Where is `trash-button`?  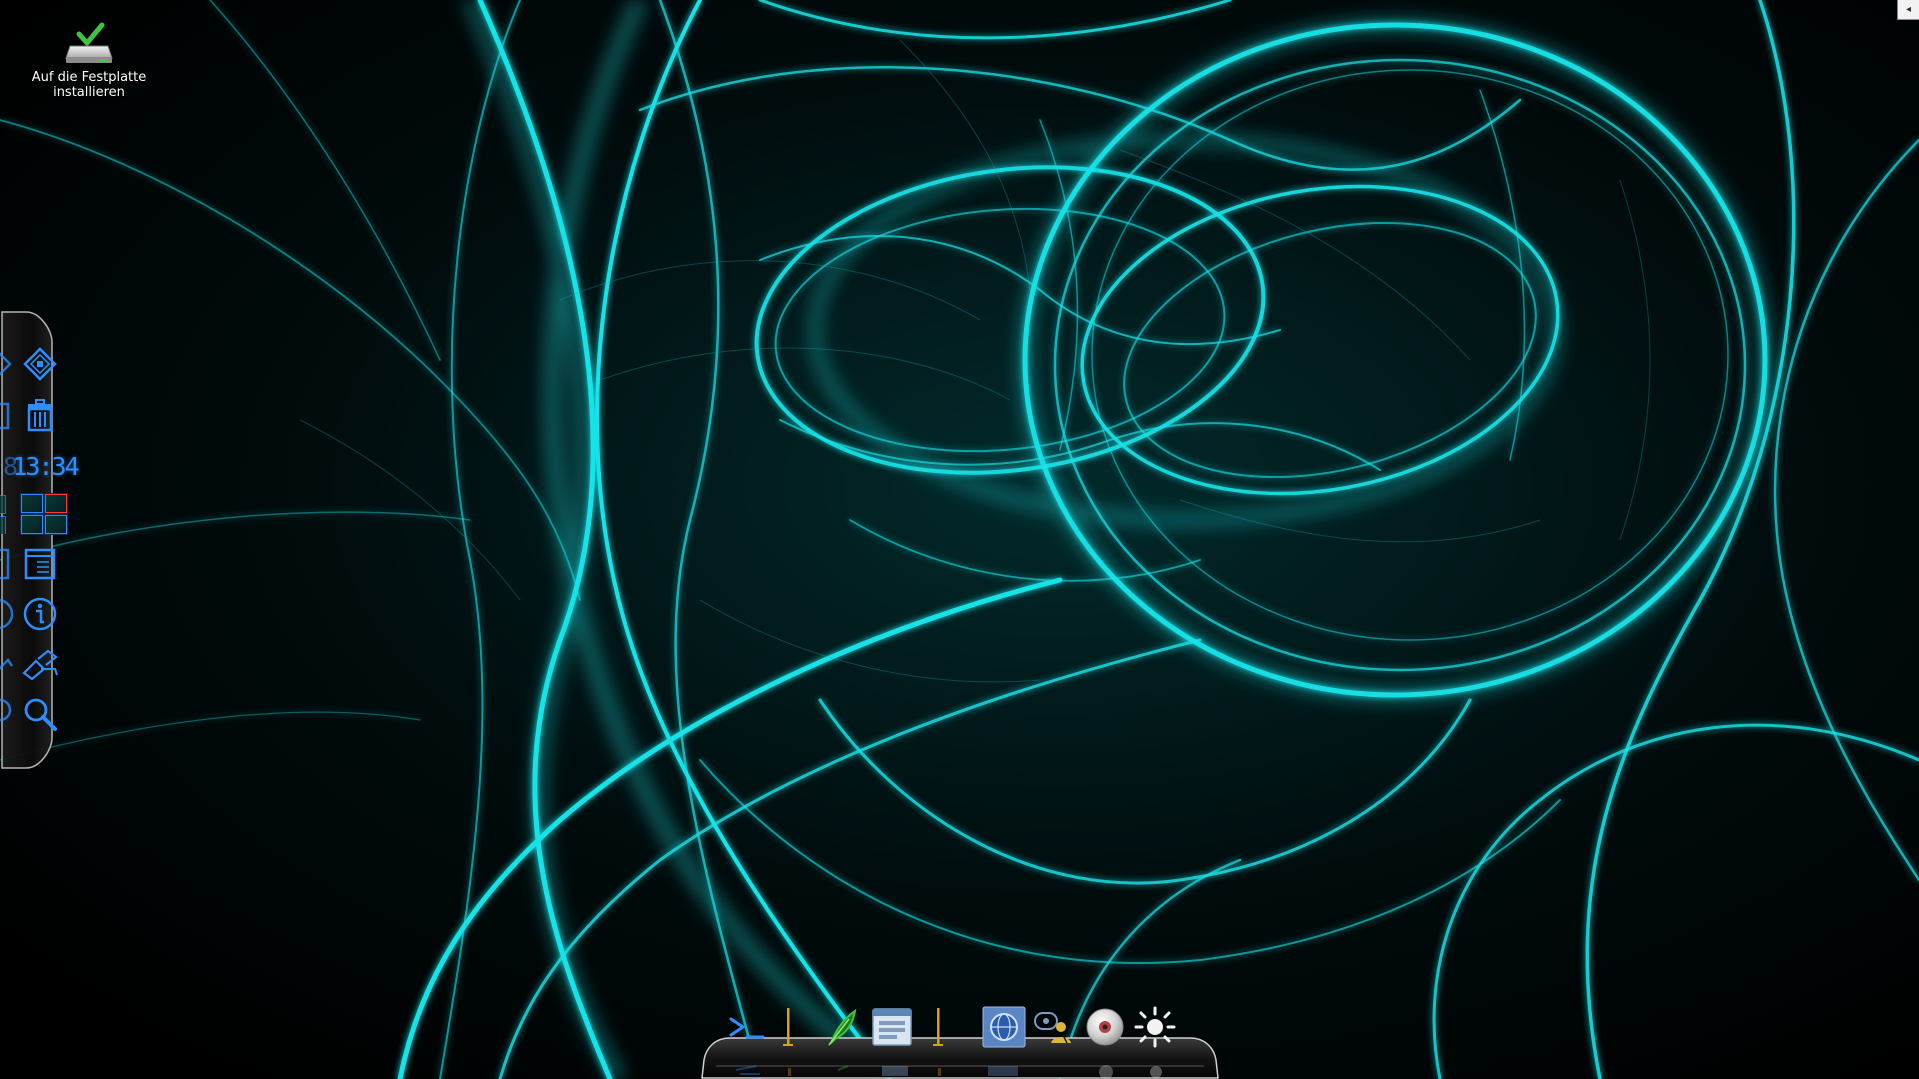 trash-button is located at coordinates (40, 414).